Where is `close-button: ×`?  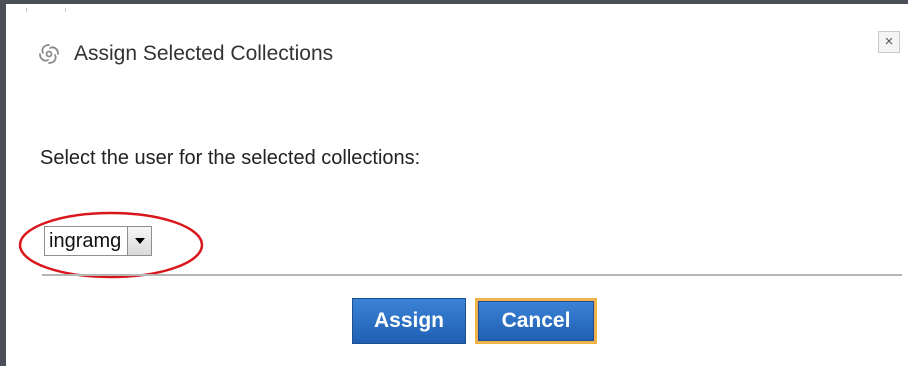
close-button: × is located at coordinates (889, 42).